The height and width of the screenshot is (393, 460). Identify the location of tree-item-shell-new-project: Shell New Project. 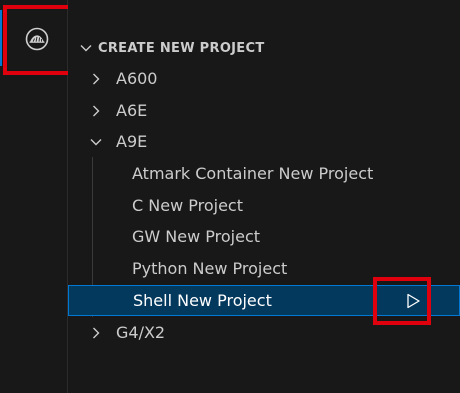
(264, 300).